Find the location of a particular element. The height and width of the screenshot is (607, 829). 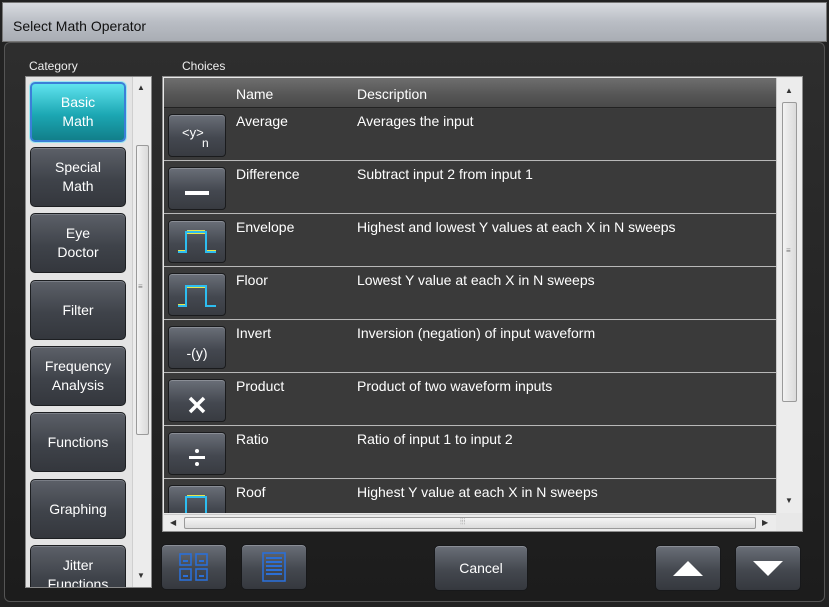

invert-icon: -(y) is located at coordinates (197, 347).